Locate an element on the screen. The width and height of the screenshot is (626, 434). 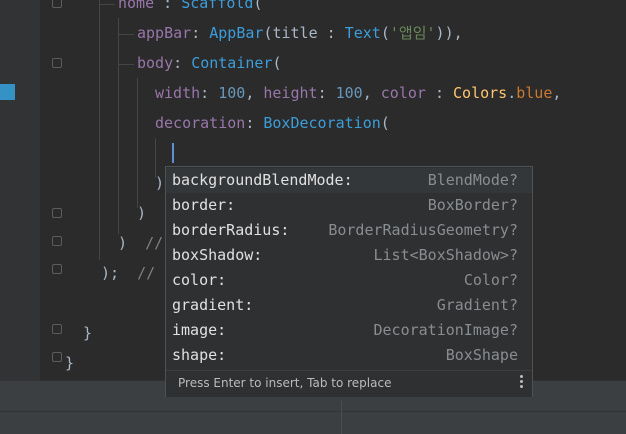
item-type: Gradient? is located at coordinates (477, 305).